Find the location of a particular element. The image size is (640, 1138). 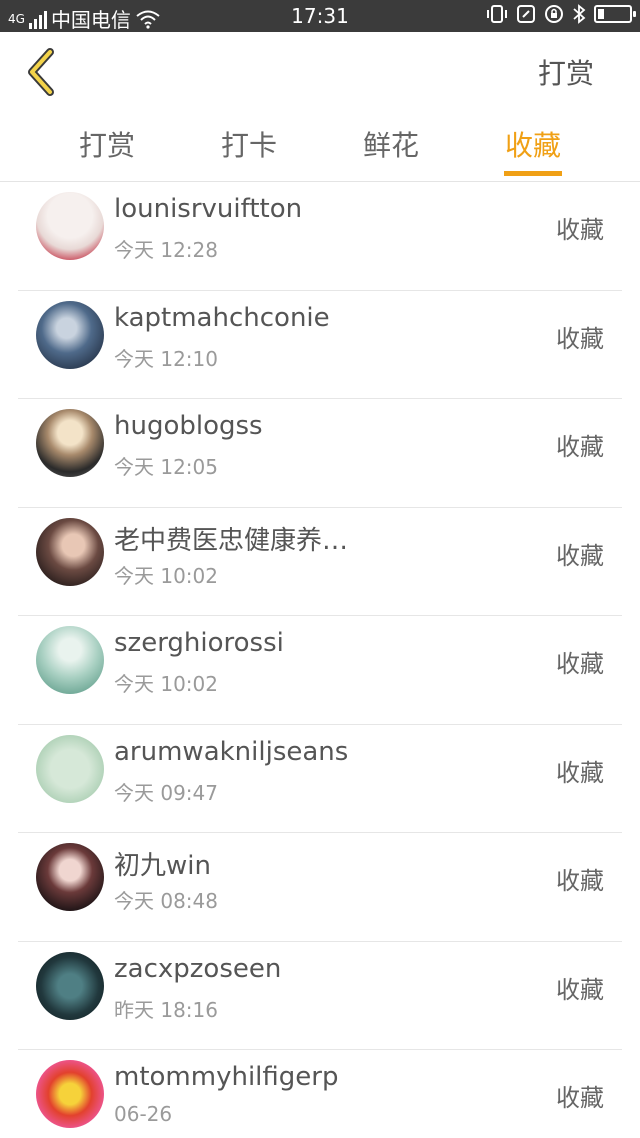

tab-label: 鲜花 is located at coordinates (390, 145).